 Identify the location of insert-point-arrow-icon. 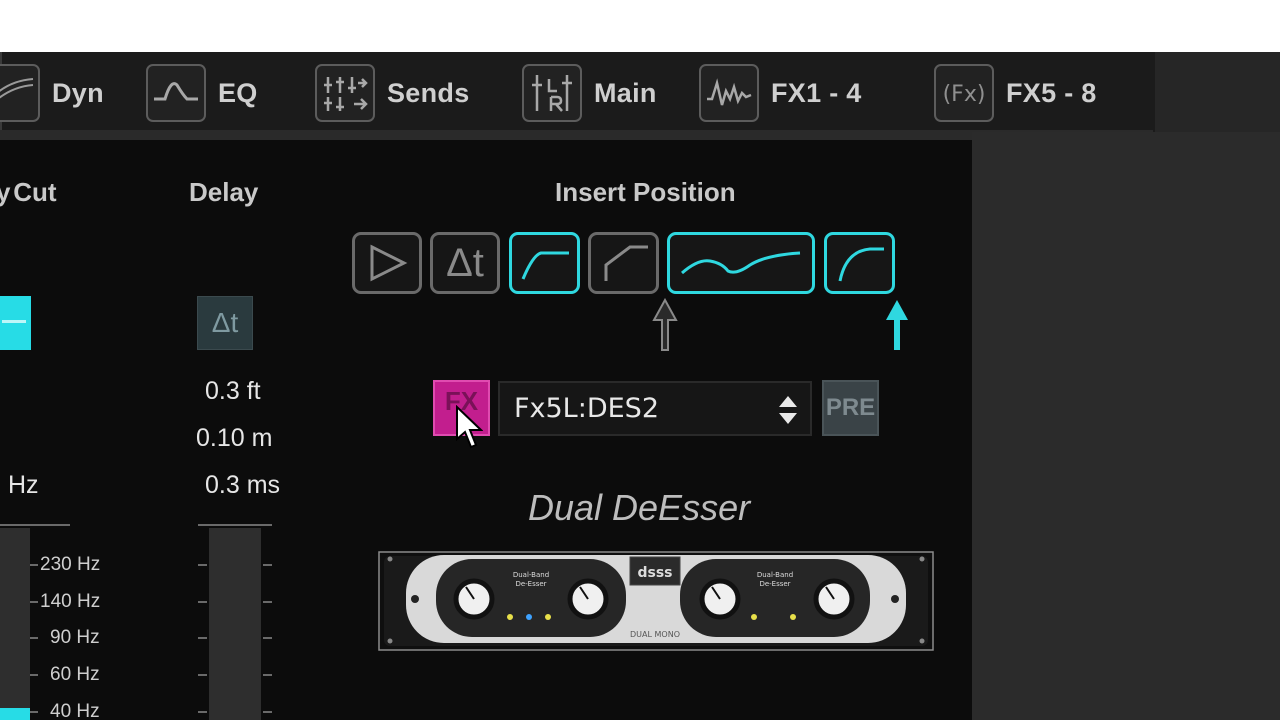
(665, 324).